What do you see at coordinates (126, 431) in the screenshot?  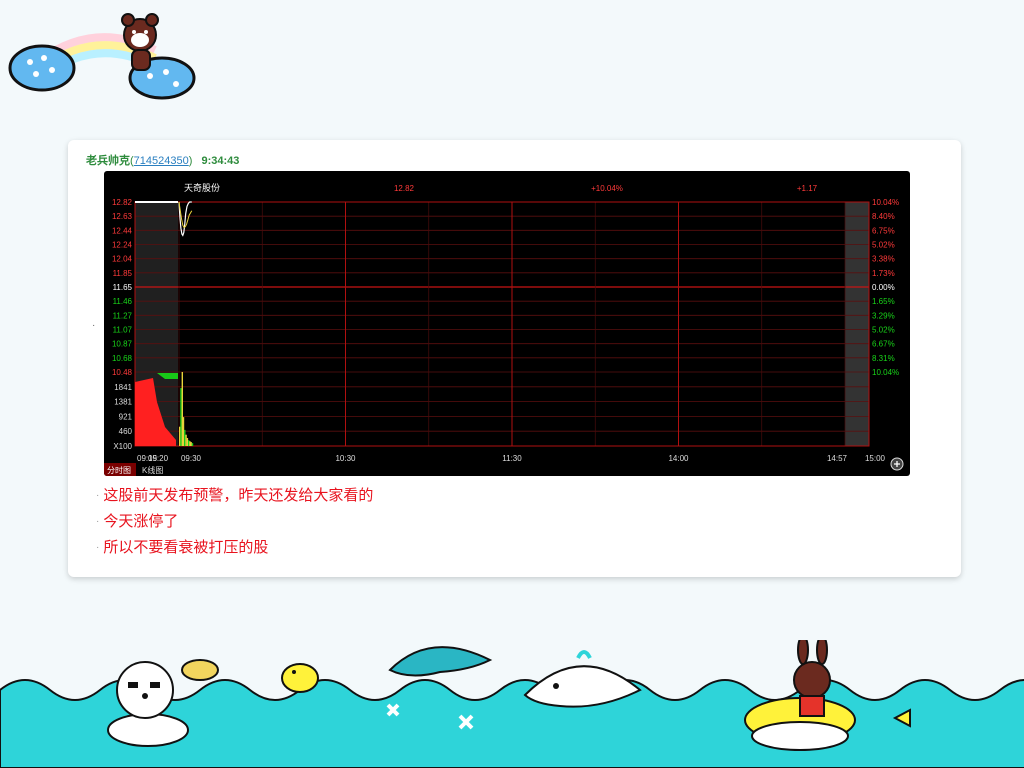 I see `volume-tick-label: 460` at bounding box center [126, 431].